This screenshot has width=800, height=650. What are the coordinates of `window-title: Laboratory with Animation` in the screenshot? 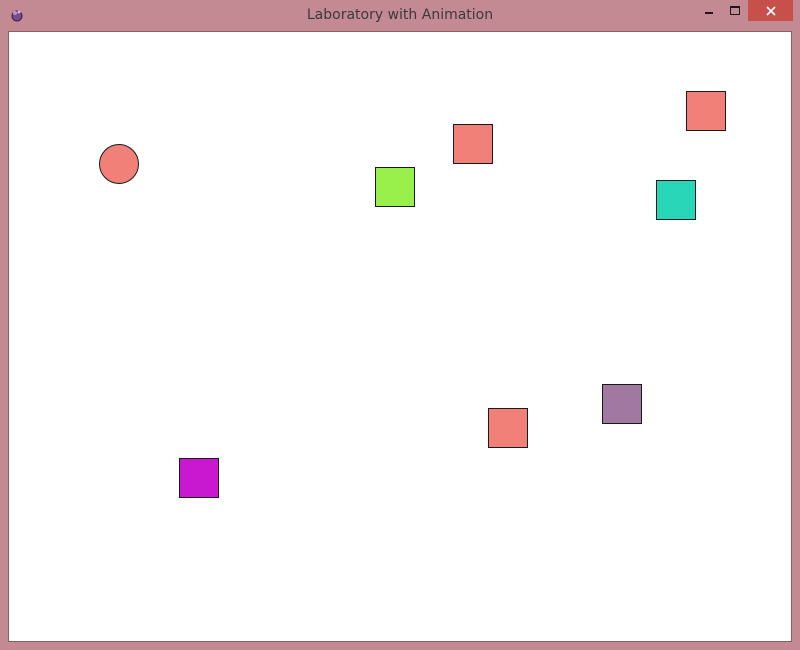 It's located at (400, 15).